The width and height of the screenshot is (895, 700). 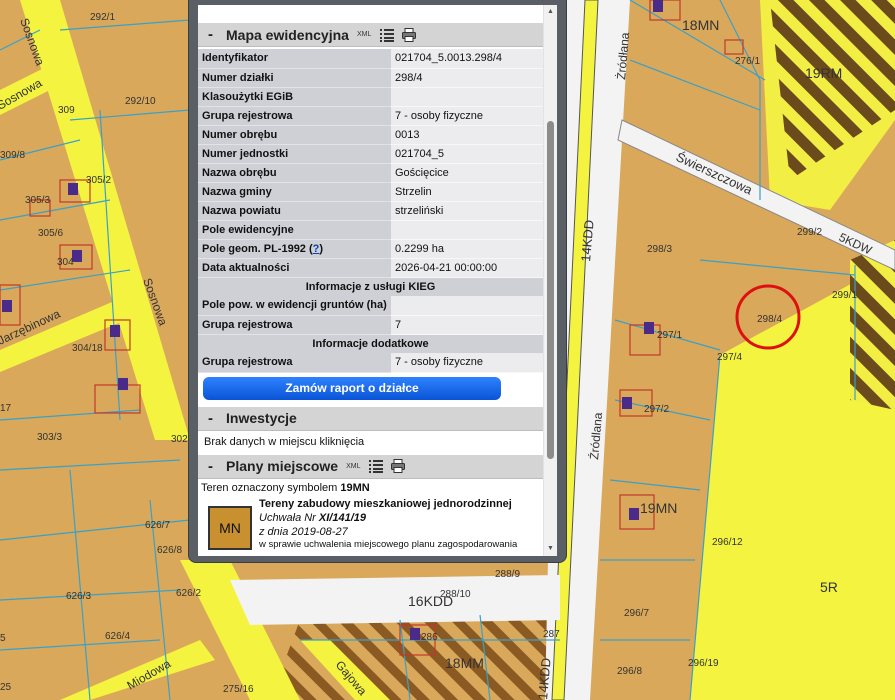 I want to click on kieg-header: Informacje z usługi KIEG, so click(x=370, y=286).